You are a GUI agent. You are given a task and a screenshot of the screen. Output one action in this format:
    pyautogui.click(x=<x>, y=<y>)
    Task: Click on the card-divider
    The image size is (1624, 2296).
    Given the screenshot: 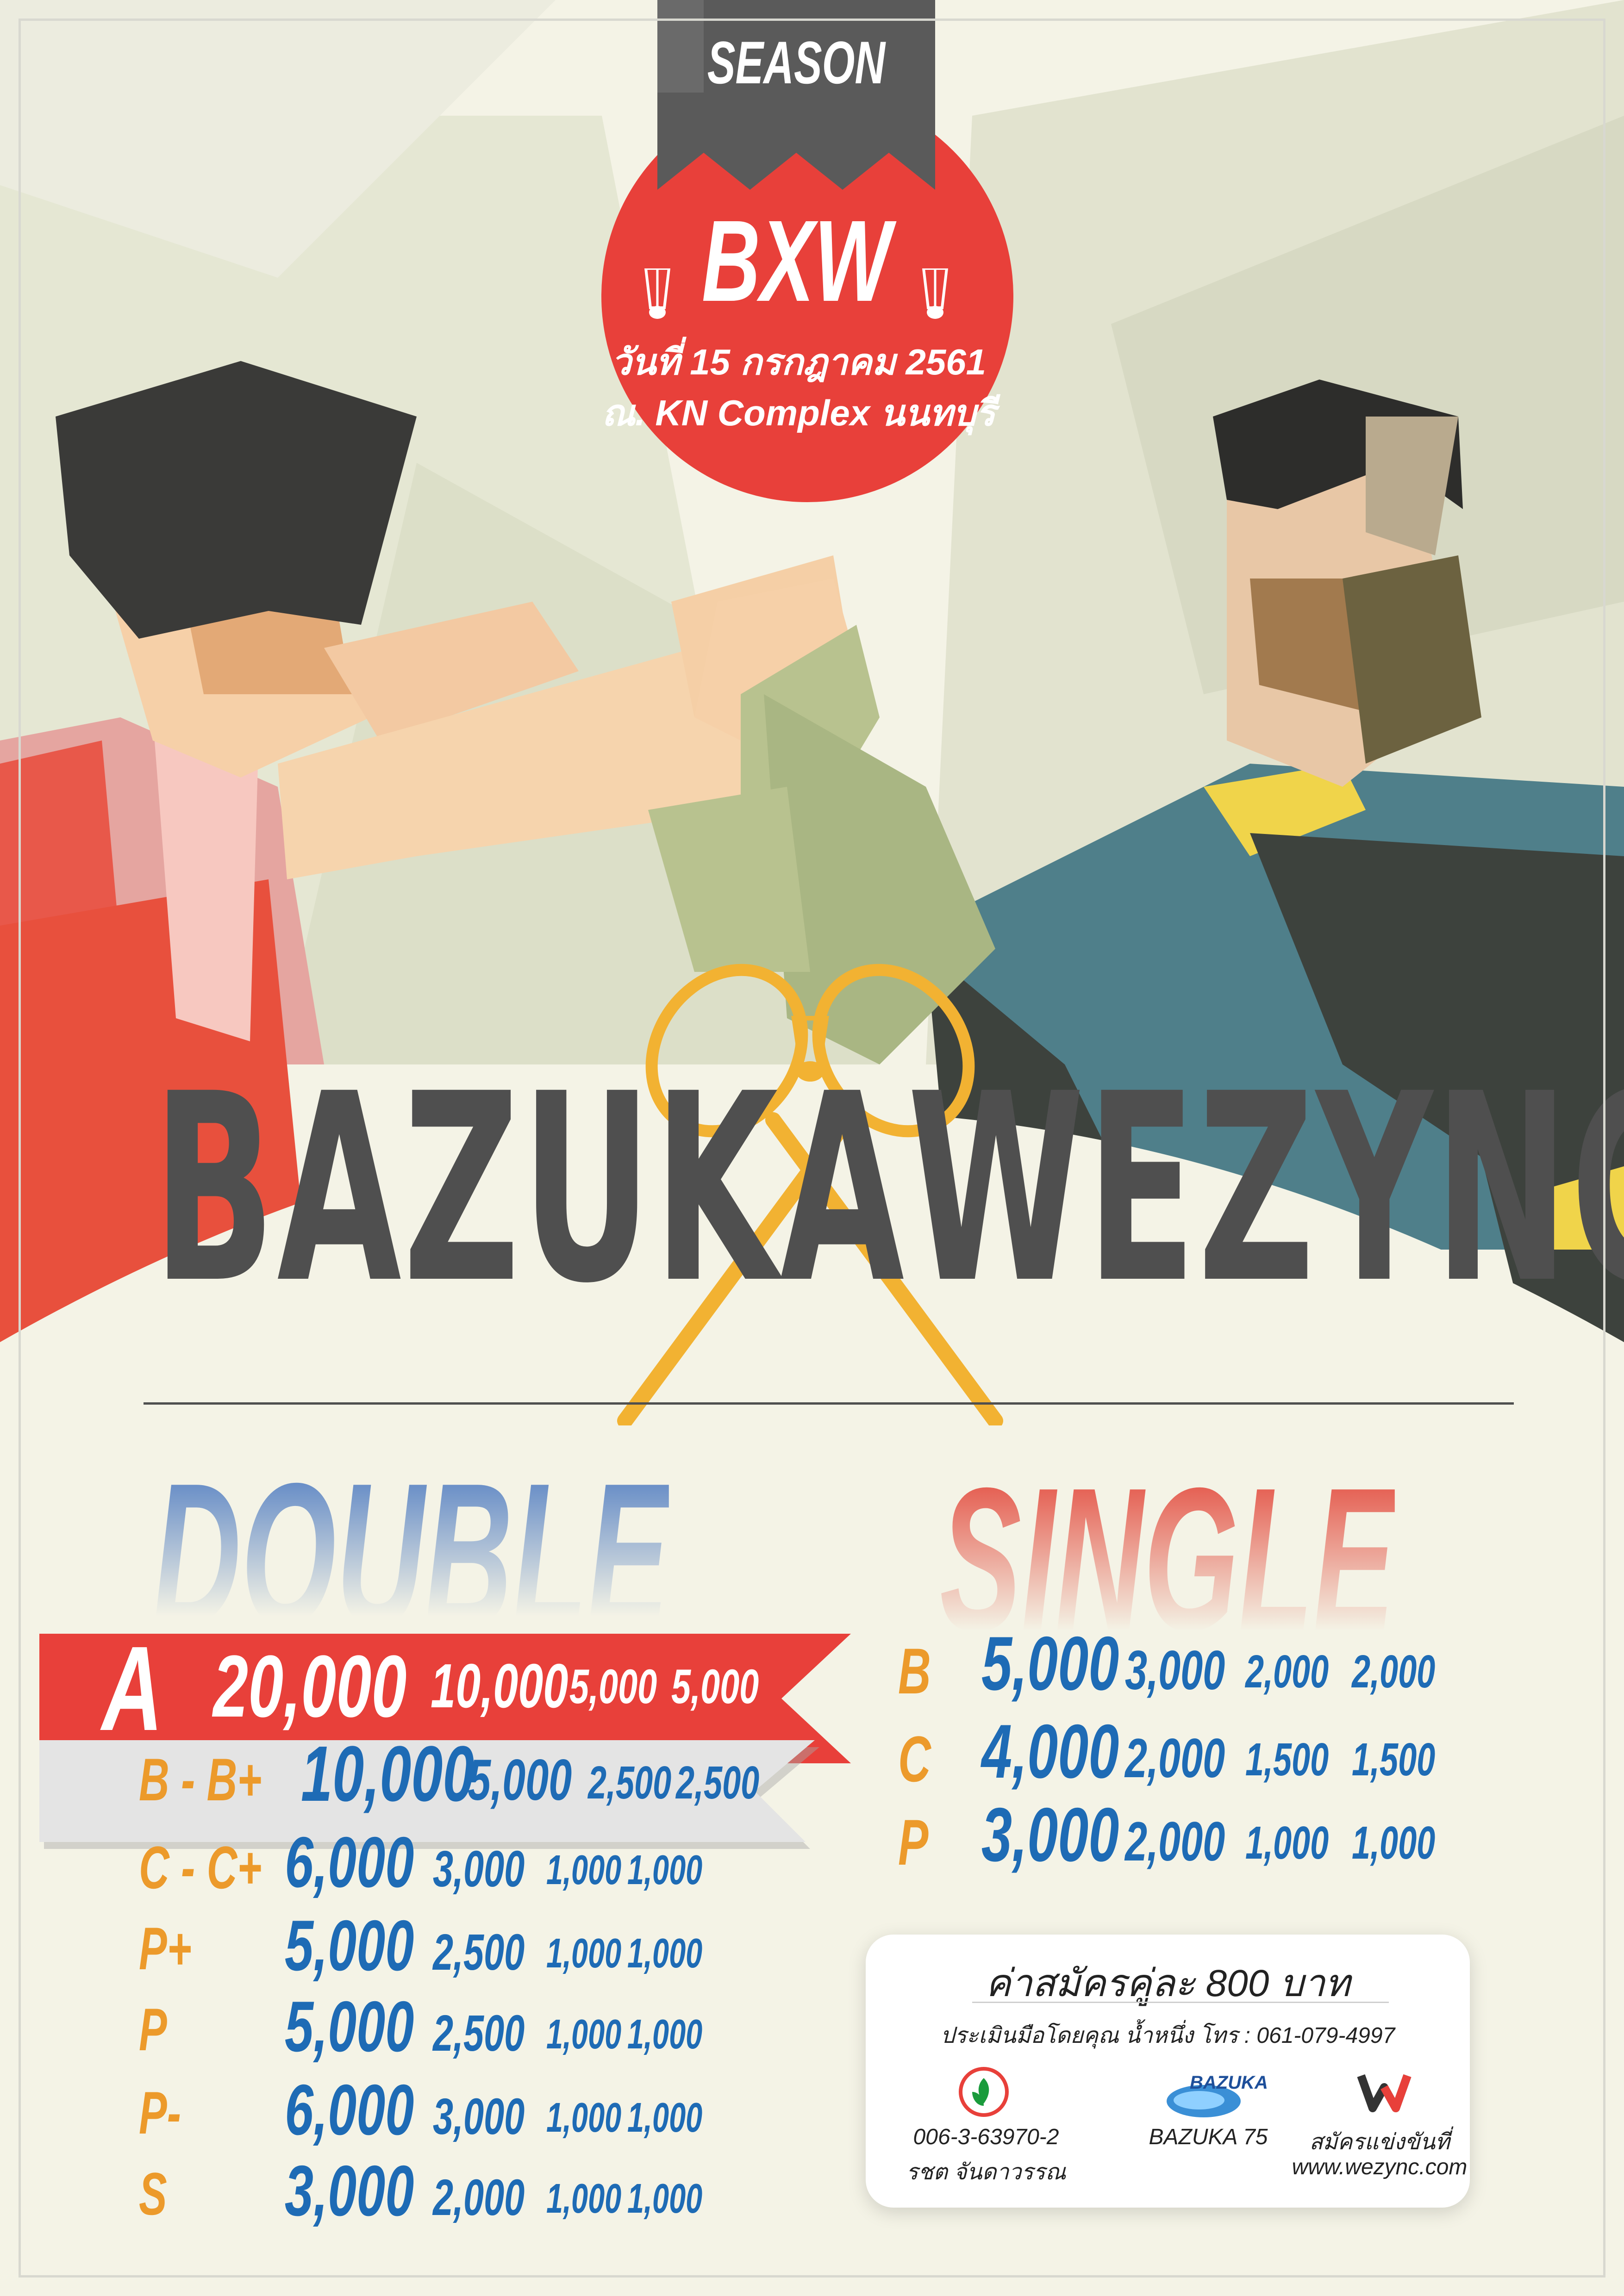 What is the action you would take?
    pyautogui.click(x=1180, y=2002)
    